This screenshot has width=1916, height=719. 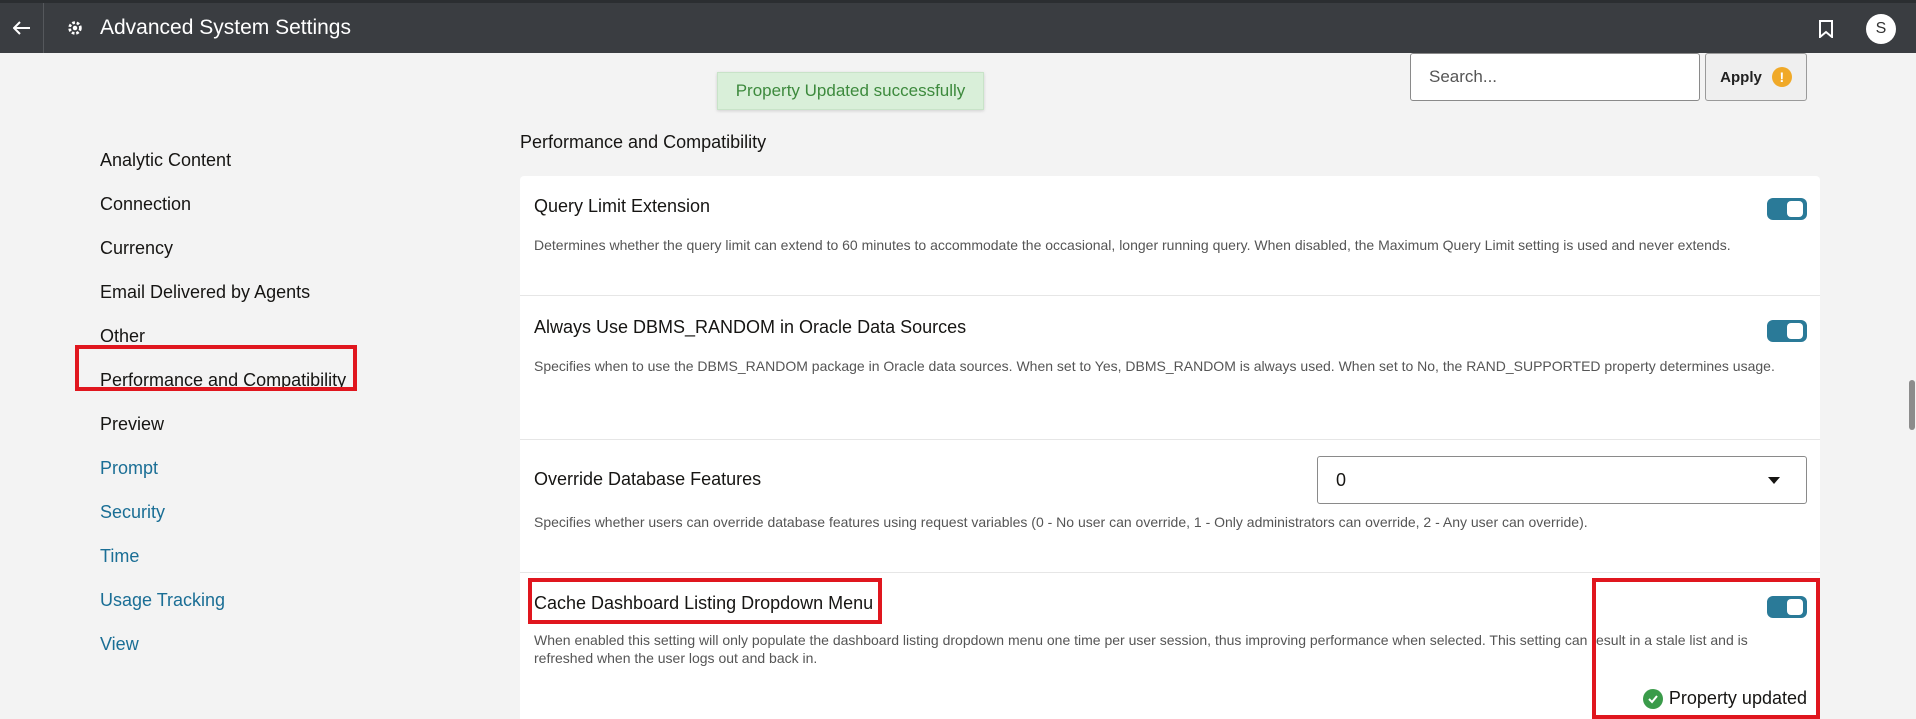 I want to click on sidebar-item-time: Time, so click(x=223, y=556).